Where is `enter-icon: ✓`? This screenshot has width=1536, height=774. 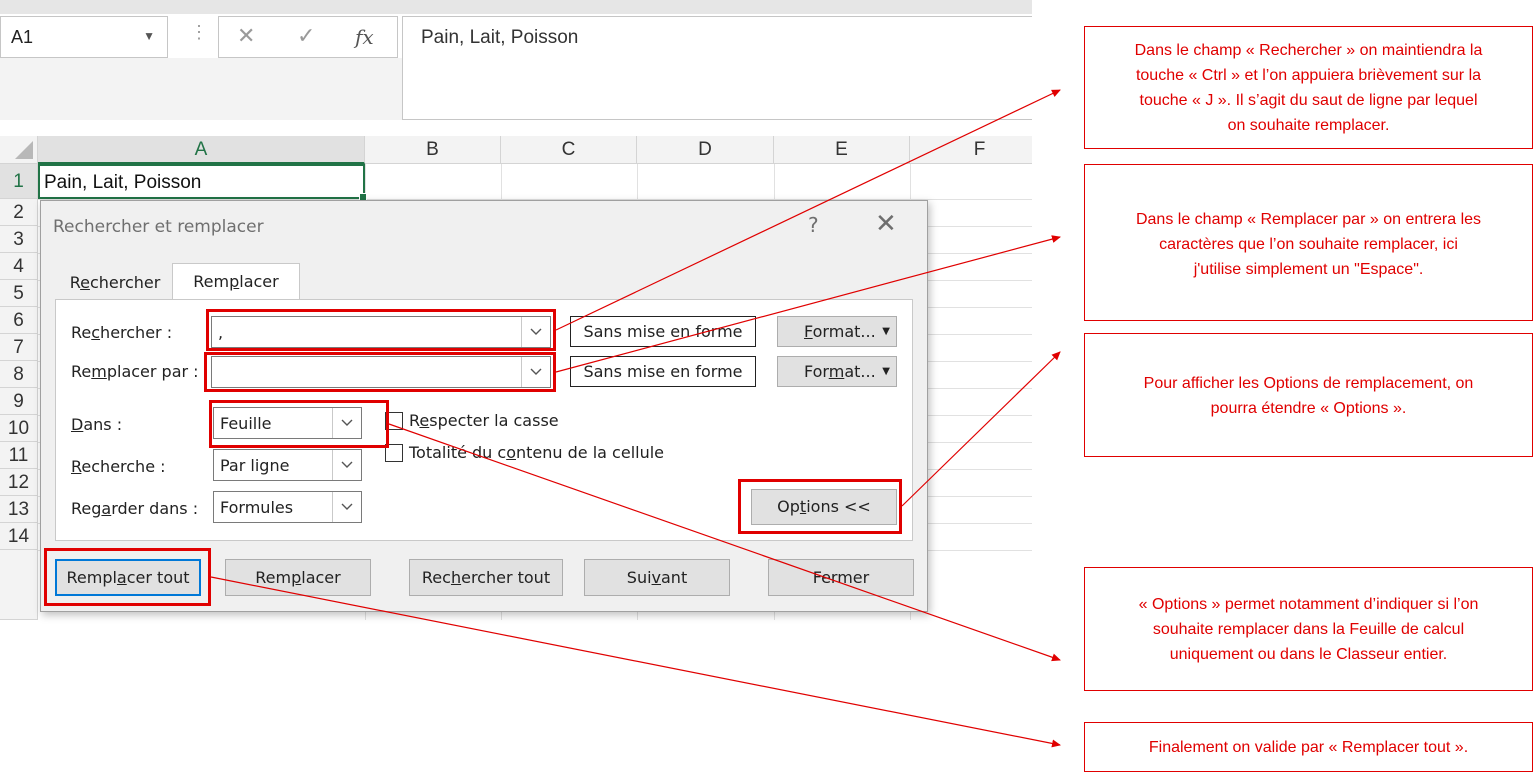
enter-icon: ✓ is located at coordinates (306, 36).